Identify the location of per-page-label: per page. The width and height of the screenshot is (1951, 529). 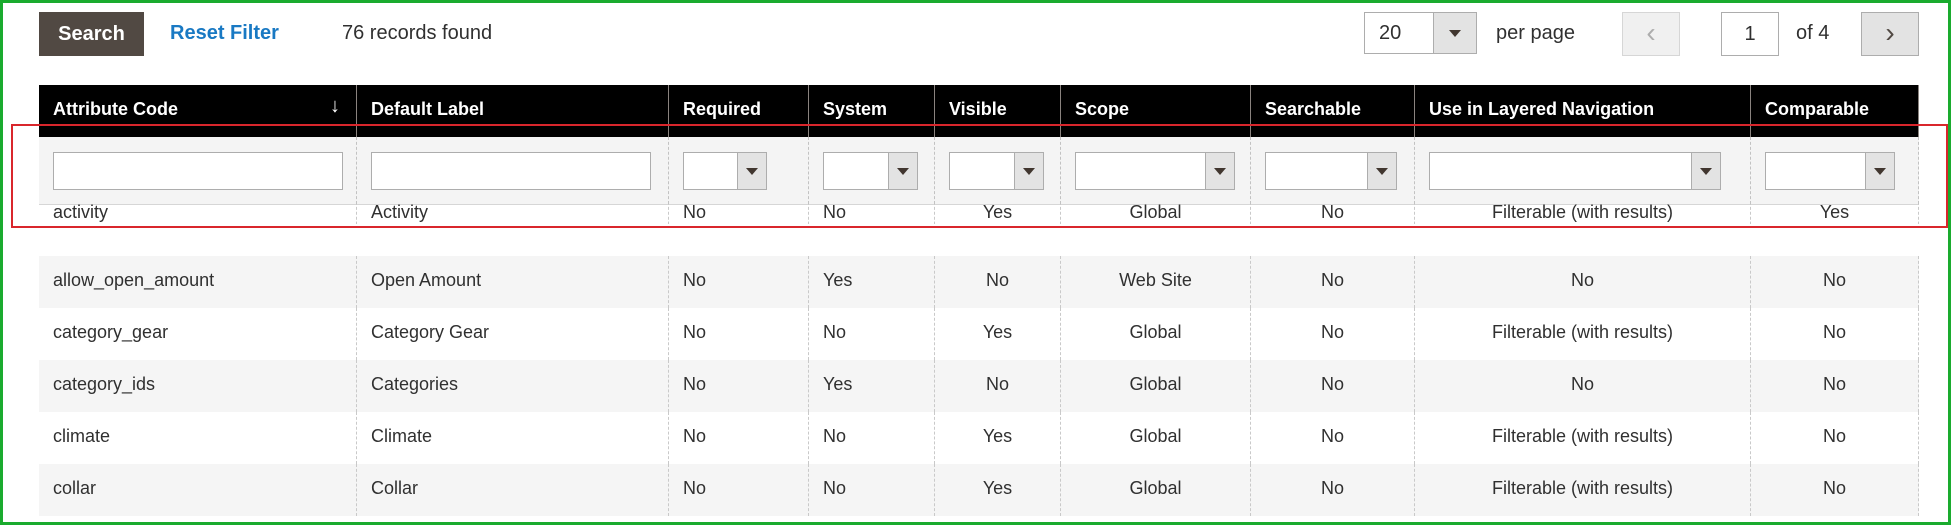
(1535, 33).